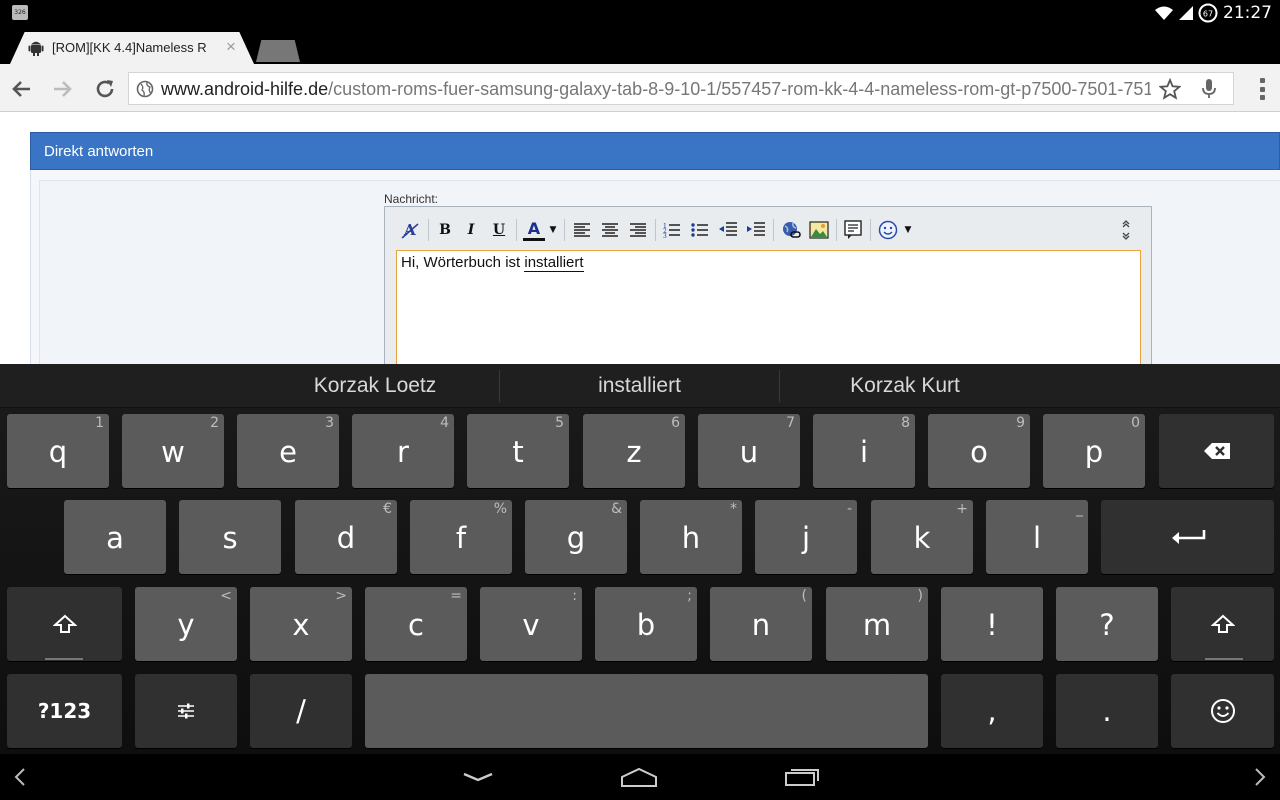  What do you see at coordinates (992, 711) in the screenshot?
I see `key-comma: ,` at bounding box center [992, 711].